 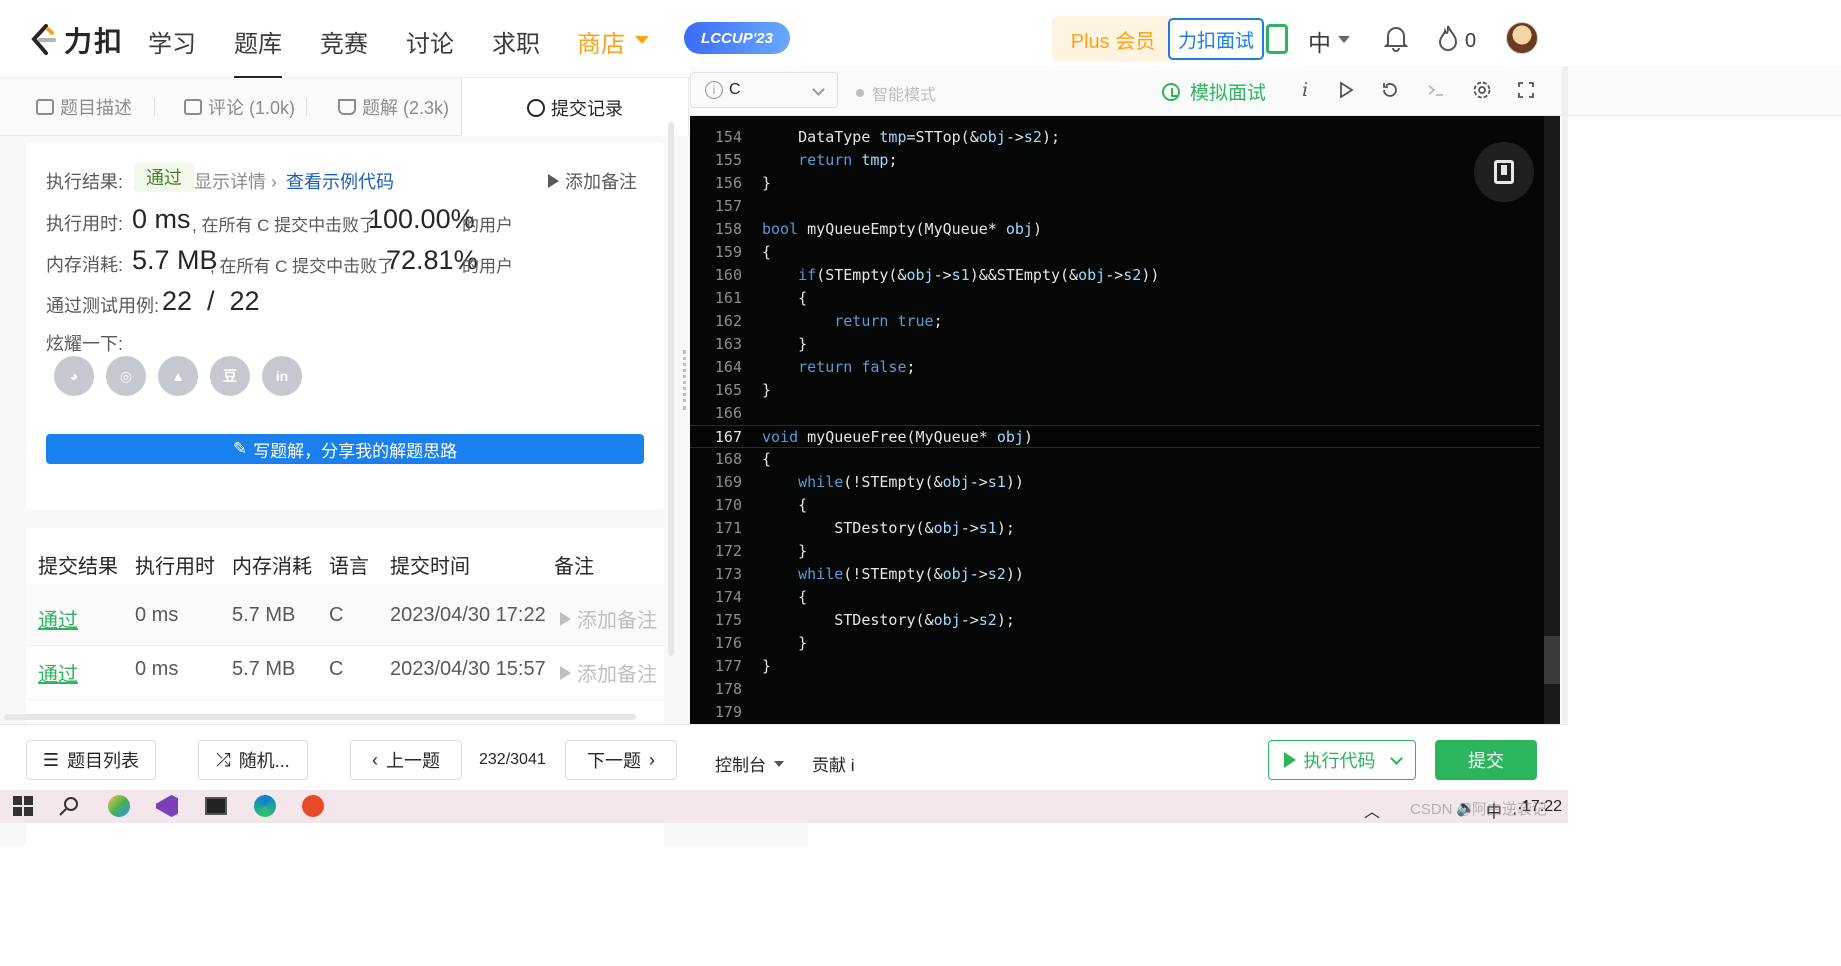 I want to click on reset-icon, so click(x=1390, y=90).